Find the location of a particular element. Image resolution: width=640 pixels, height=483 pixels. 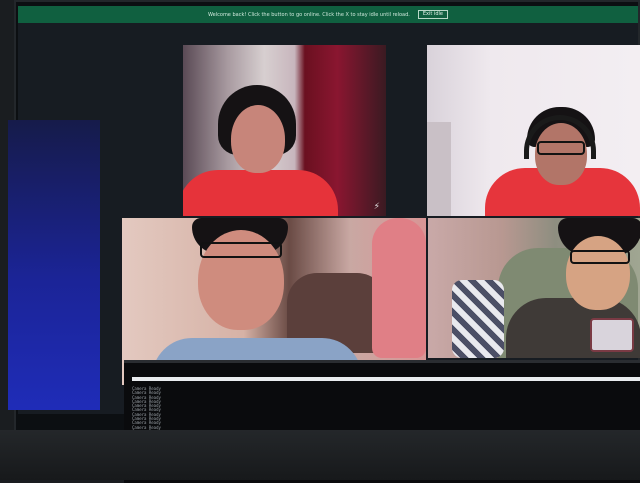

laptop-window-bar is located at coordinates (386, 379).